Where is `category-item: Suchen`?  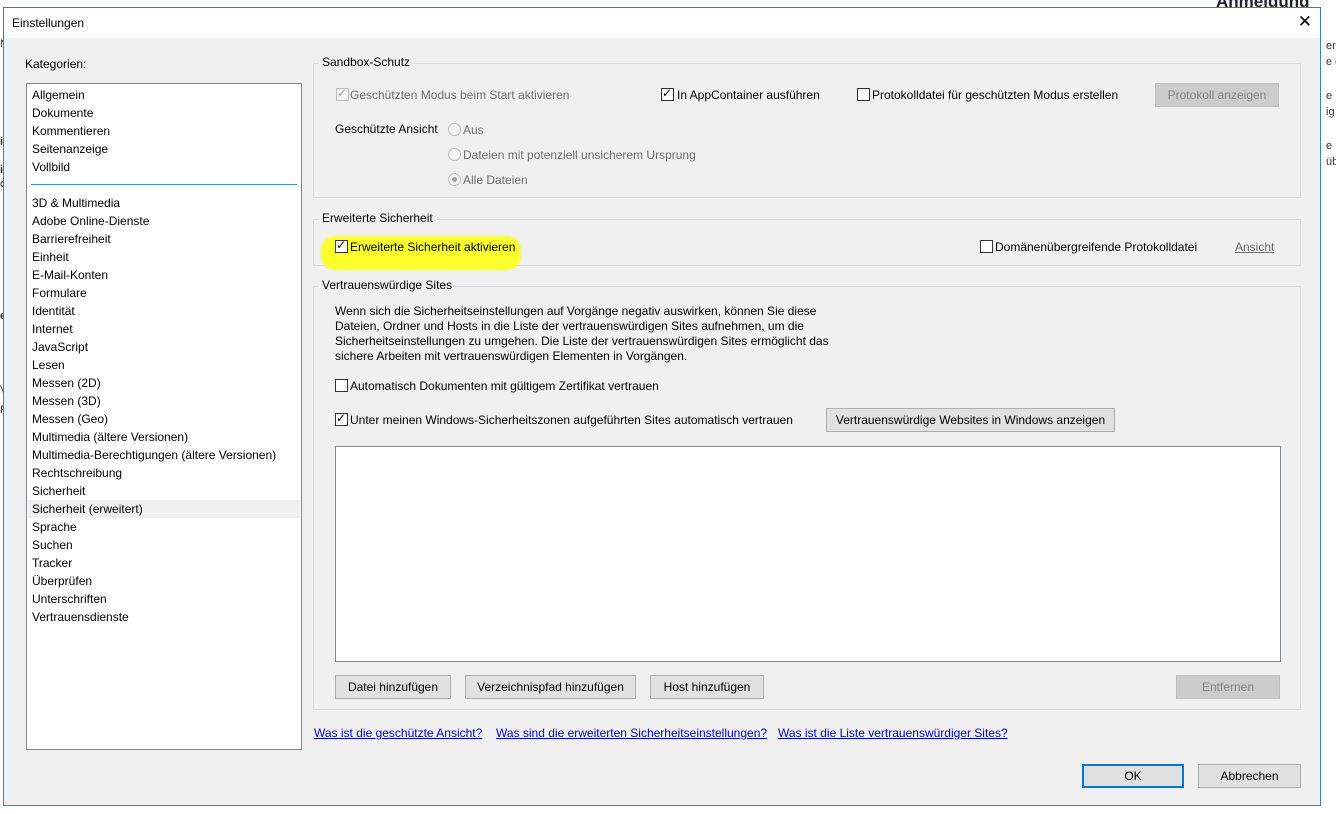
category-item: Suchen is located at coordinates (164, 545).